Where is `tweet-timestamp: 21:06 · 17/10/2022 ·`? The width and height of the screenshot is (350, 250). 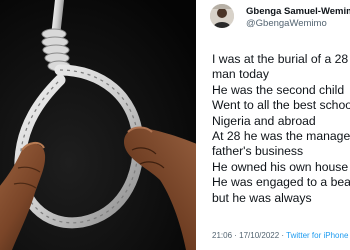 tweet-timestamp: 21:06 · 17/10/2022 · is located at coordinates (249, 235).